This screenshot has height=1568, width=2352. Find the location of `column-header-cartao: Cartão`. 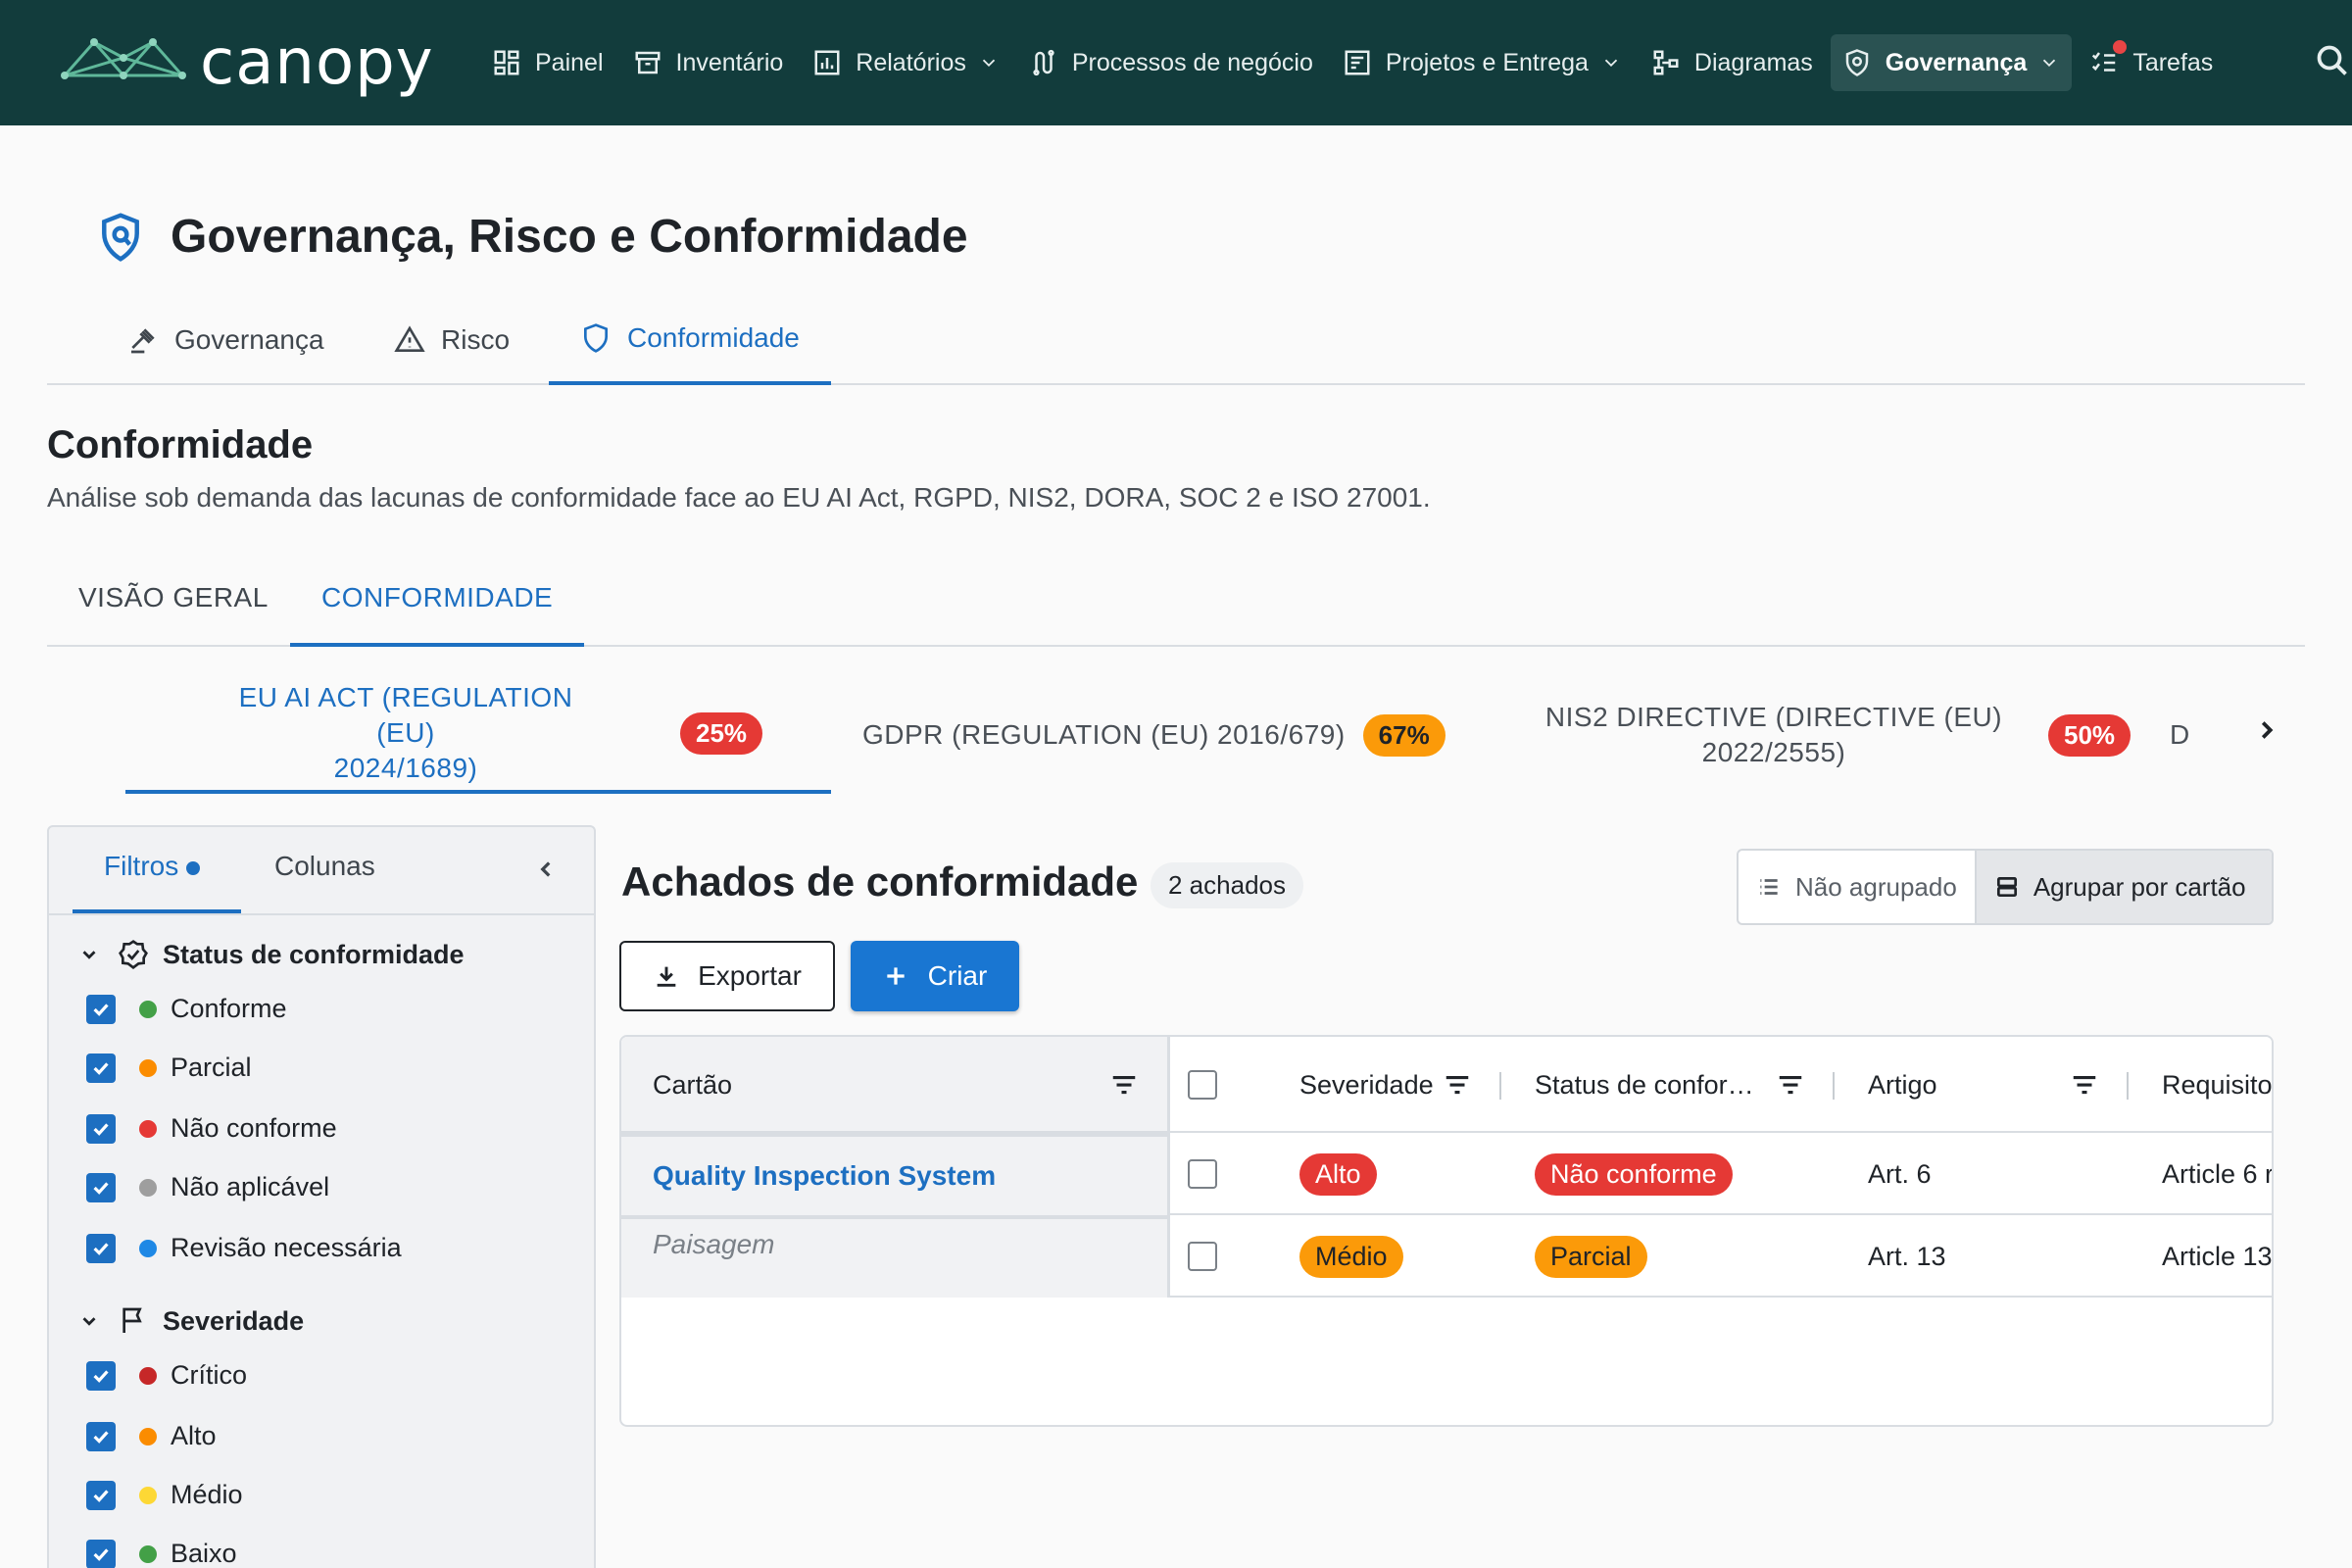

column-header-cartao: Cartão is located at coordinates (692, 1085).